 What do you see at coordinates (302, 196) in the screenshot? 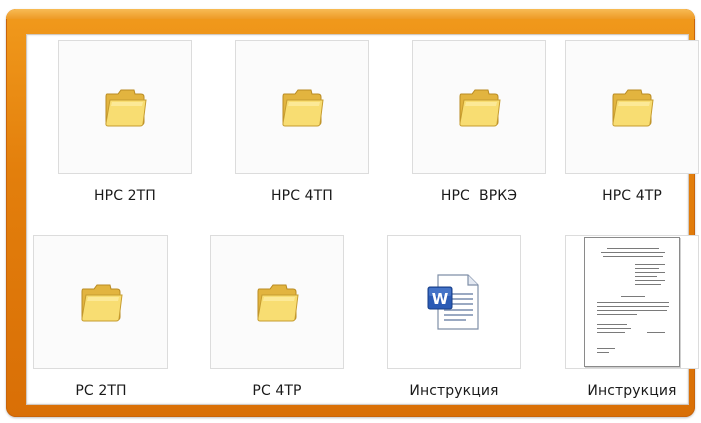
I see `item-label: НРС 4ТП` at bounding box center [302, 196].